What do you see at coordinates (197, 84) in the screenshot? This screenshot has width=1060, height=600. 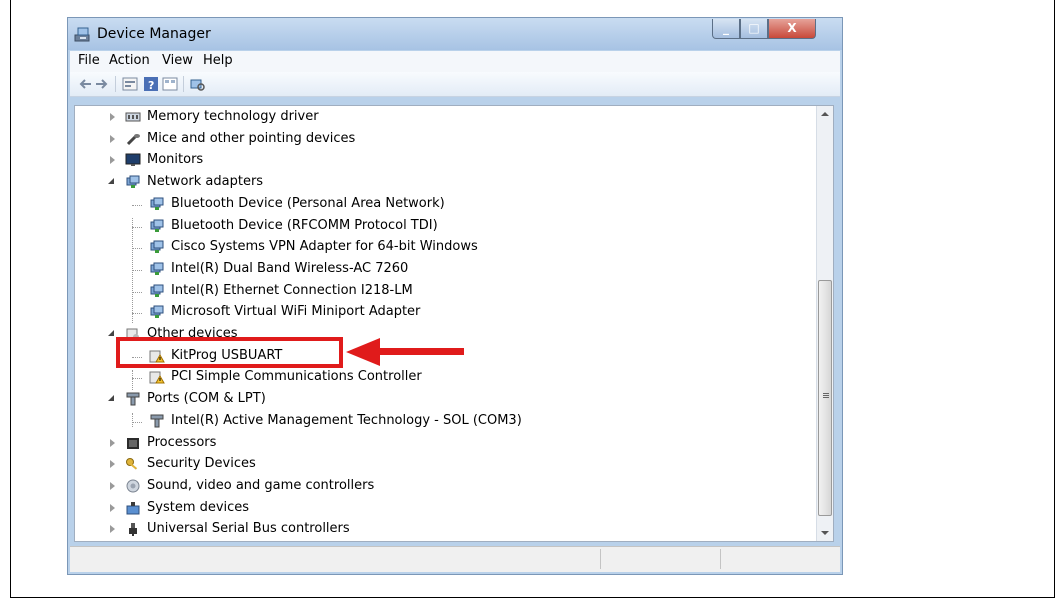 I see `scan-hardware-icon` at bounding box center [197, 84].